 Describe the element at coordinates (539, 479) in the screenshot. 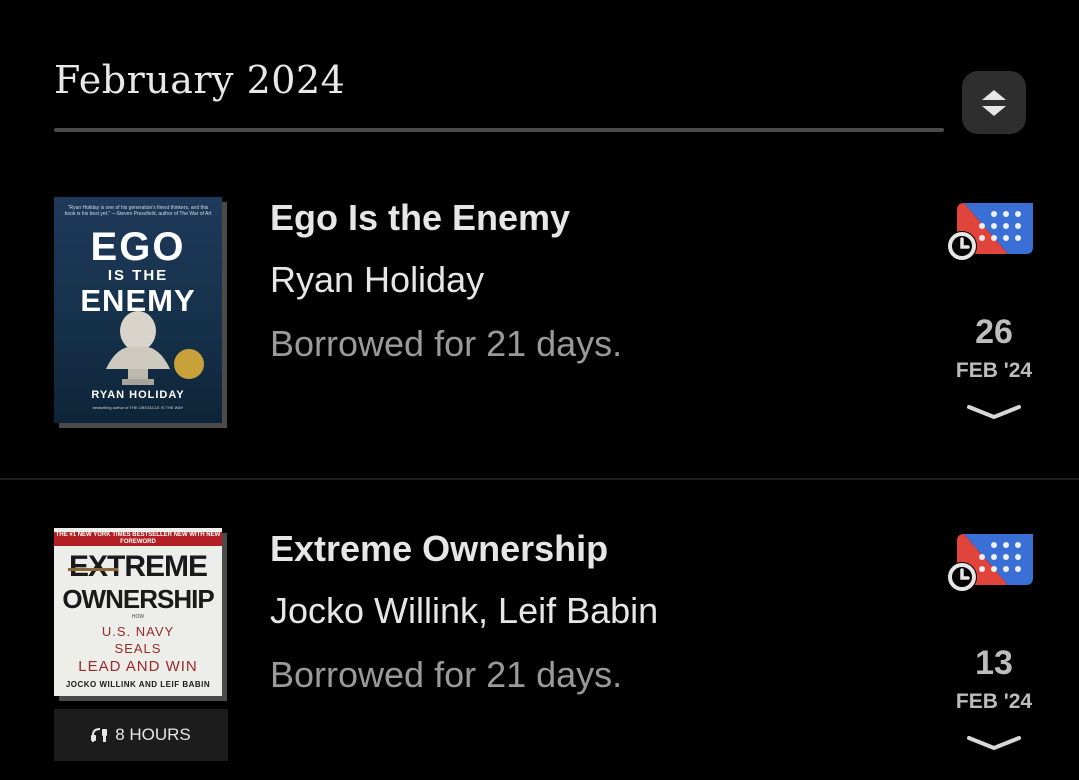

I see `row-divider` at that location.